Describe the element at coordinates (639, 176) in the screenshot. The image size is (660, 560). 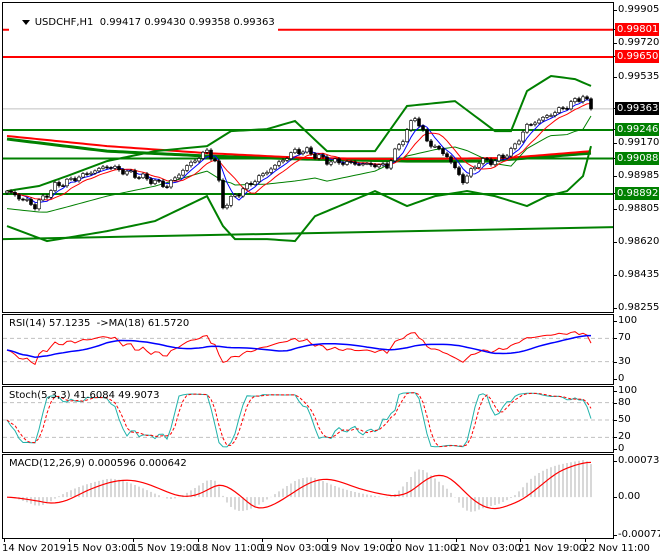
I see `price-axis-label: 0.98985` at that location.